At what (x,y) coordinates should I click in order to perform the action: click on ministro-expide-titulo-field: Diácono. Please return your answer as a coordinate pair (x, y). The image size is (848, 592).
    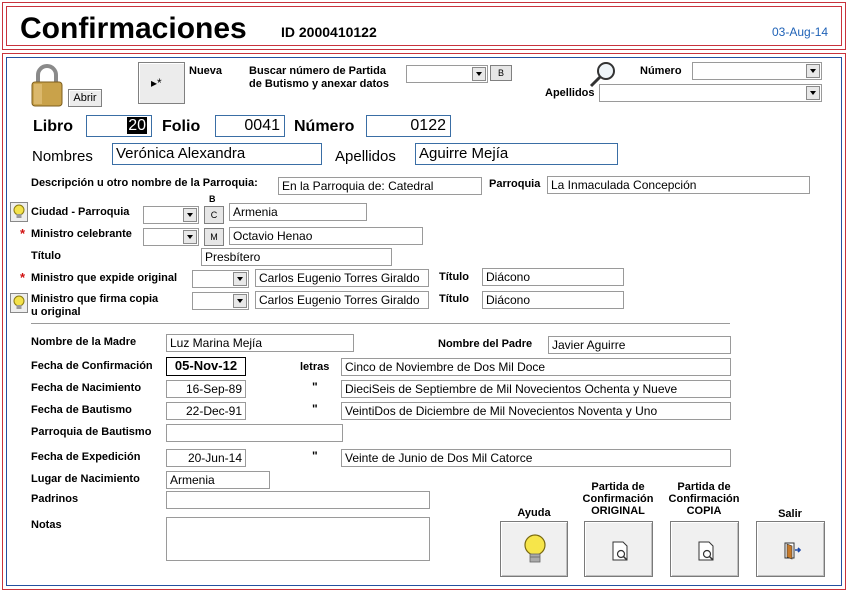
    Looking at the image, I should click on (553, 277).